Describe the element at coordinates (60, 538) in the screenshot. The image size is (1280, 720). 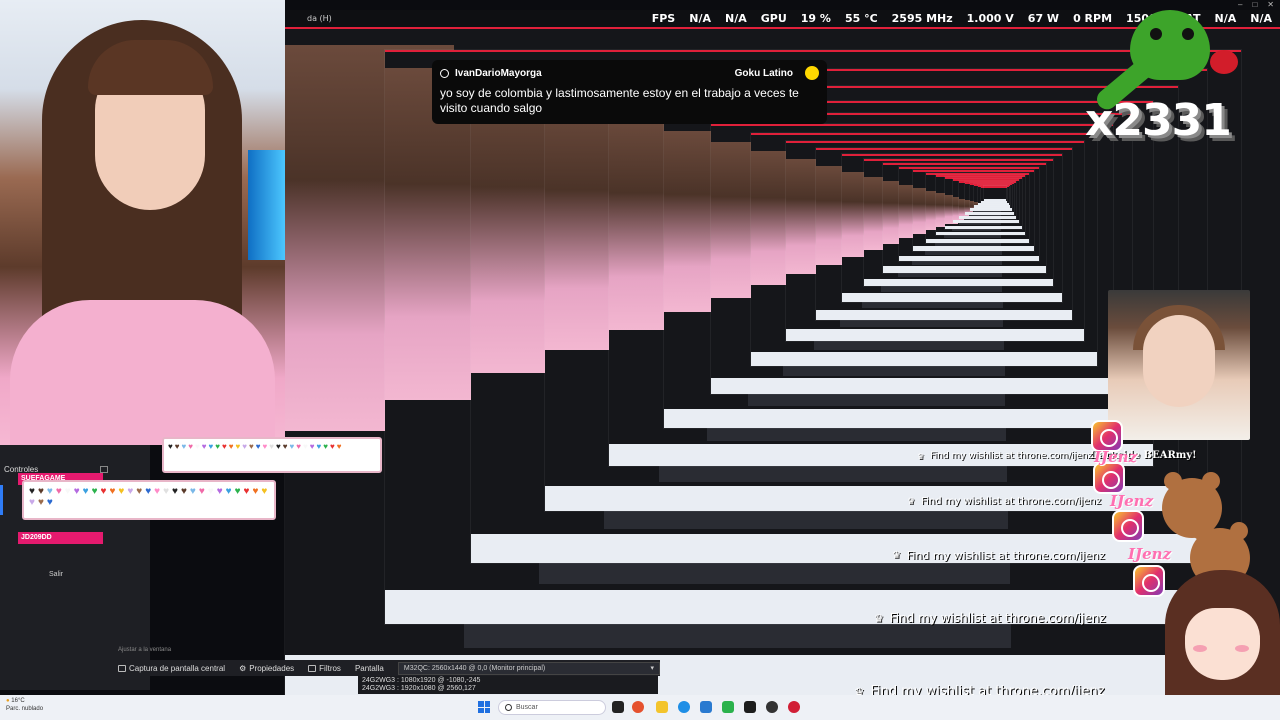
I see `tab-jd209dd: JD209DD` at that location.